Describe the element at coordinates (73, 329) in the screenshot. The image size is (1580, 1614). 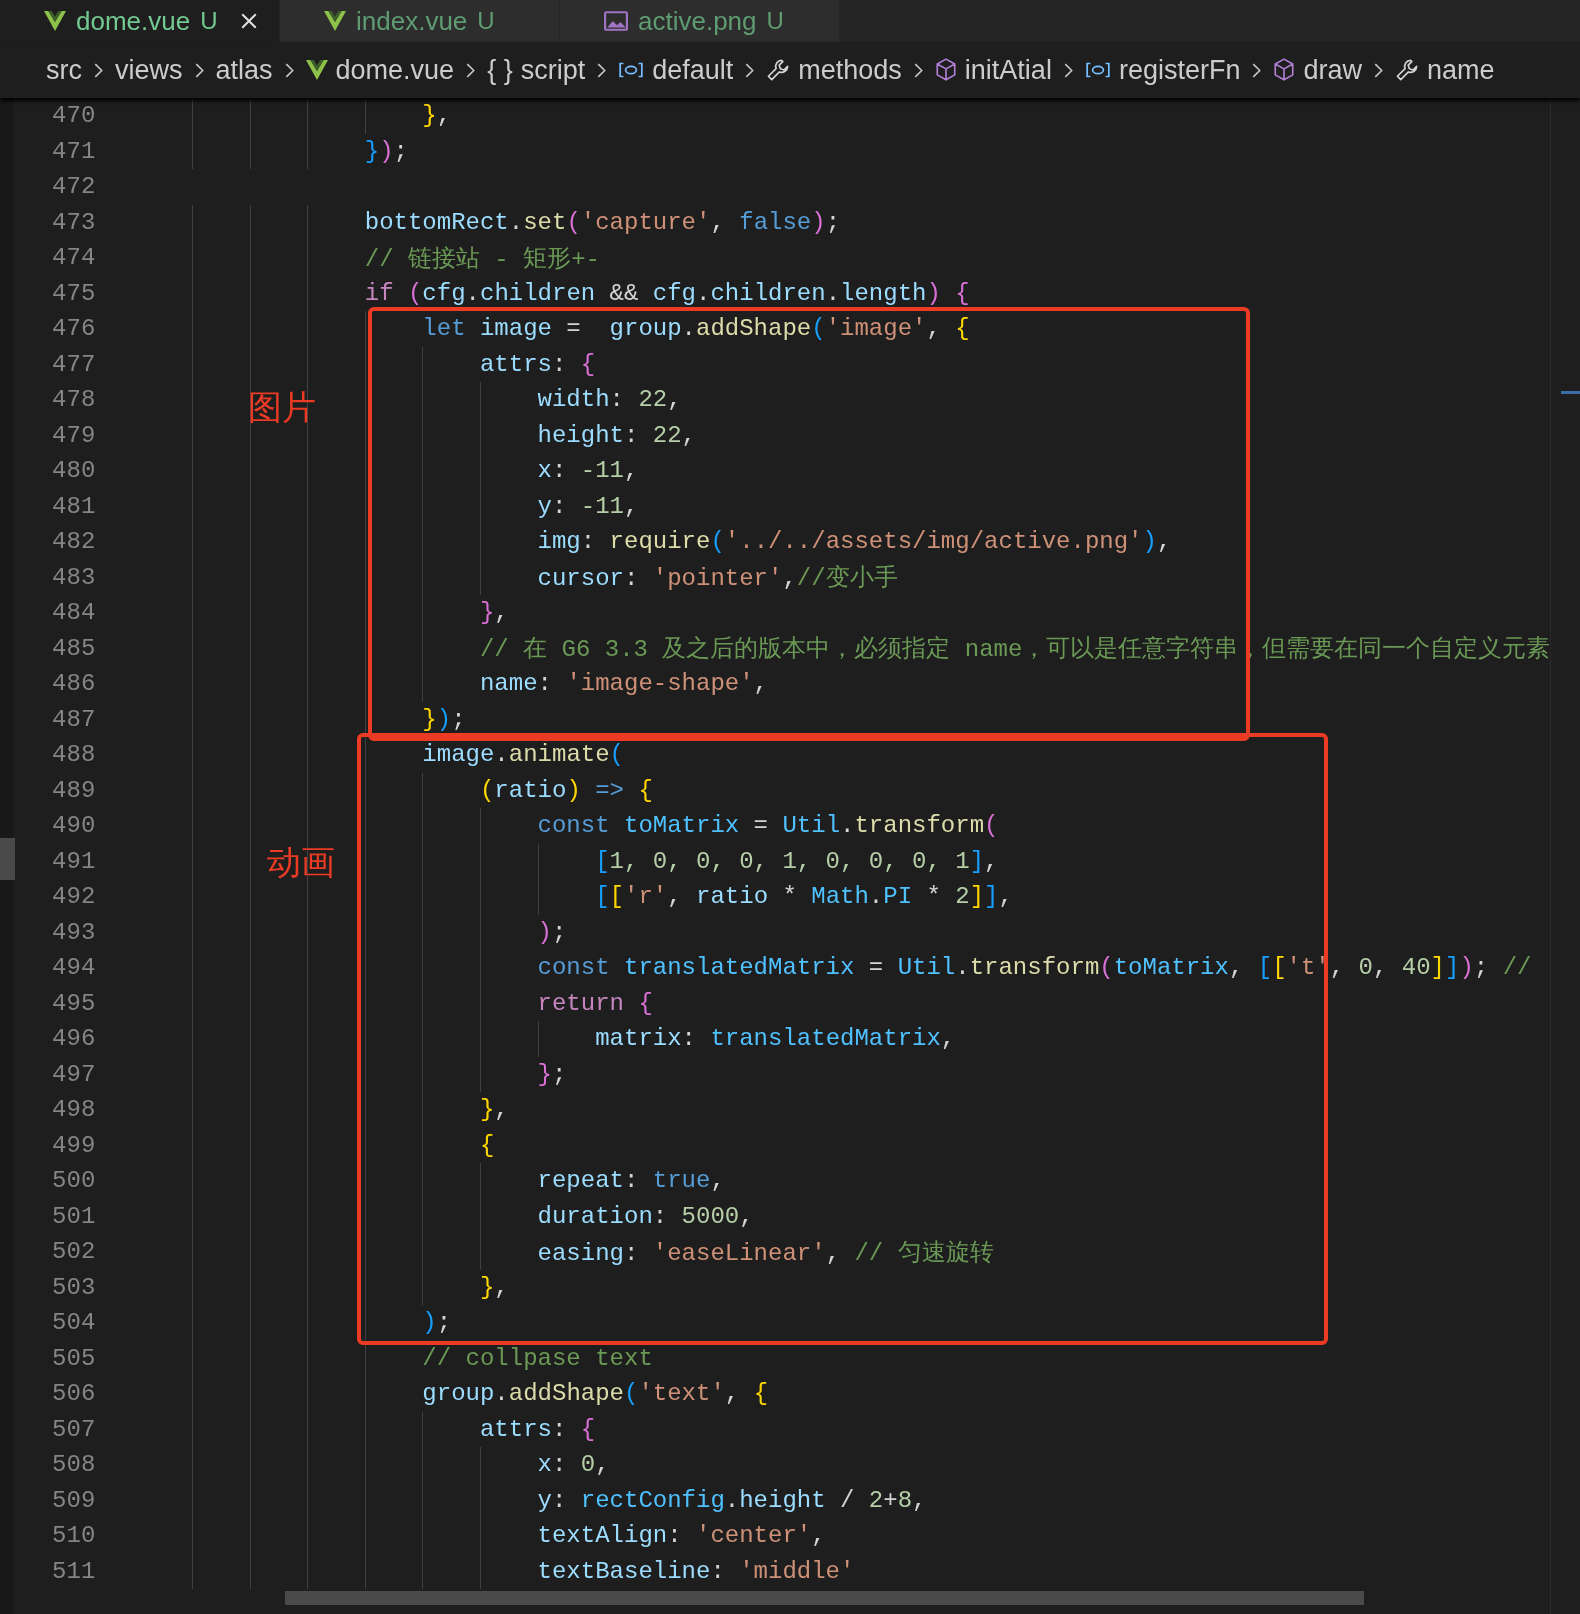
I see `line-number: 476` at that location.